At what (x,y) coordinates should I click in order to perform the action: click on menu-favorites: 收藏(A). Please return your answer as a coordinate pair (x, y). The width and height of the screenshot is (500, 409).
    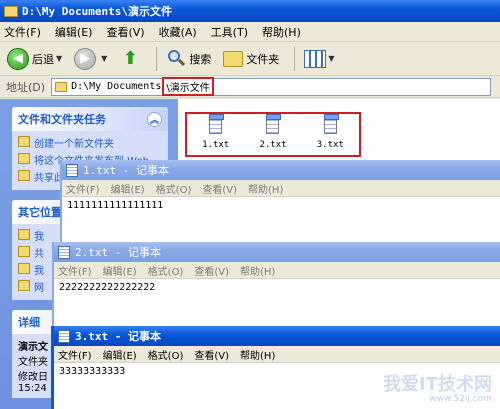
    Looking at the image, I should click on (178, 32).